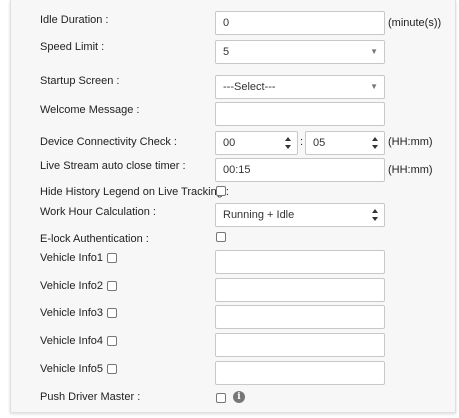  What do you see at coordinates (113, 166) in the screenshot?
I see `live-stream-close-timer-label: Live Stream auto close timer :` at bounding box center [113, 166].